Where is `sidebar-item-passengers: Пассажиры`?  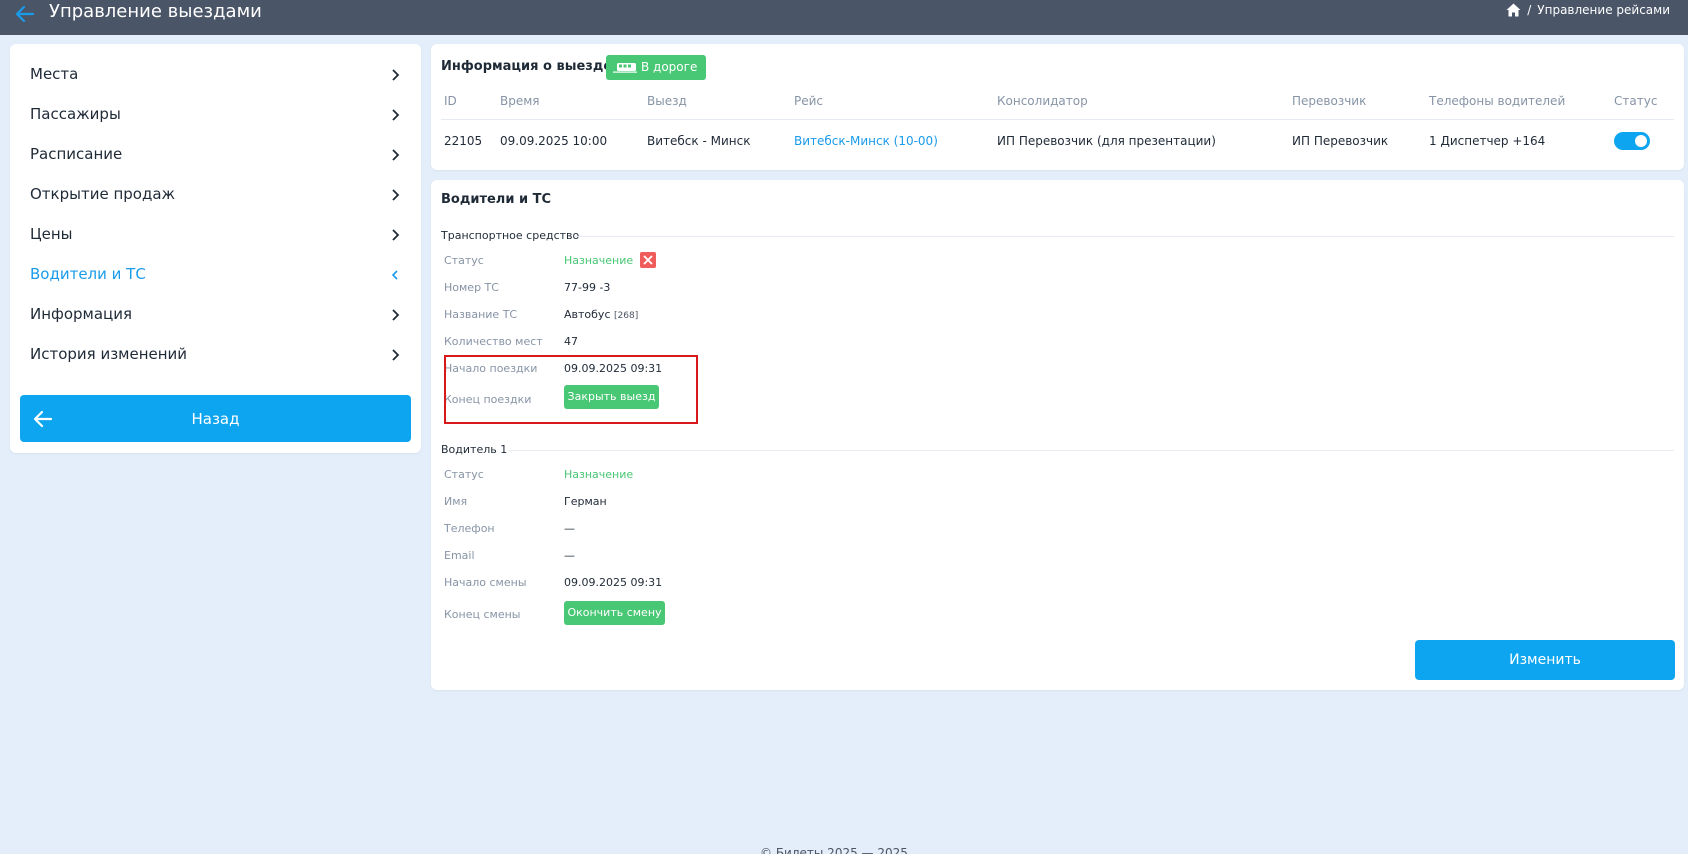
sidebar-item-passengers: Пассажиры is located at coordinates (215, 115).